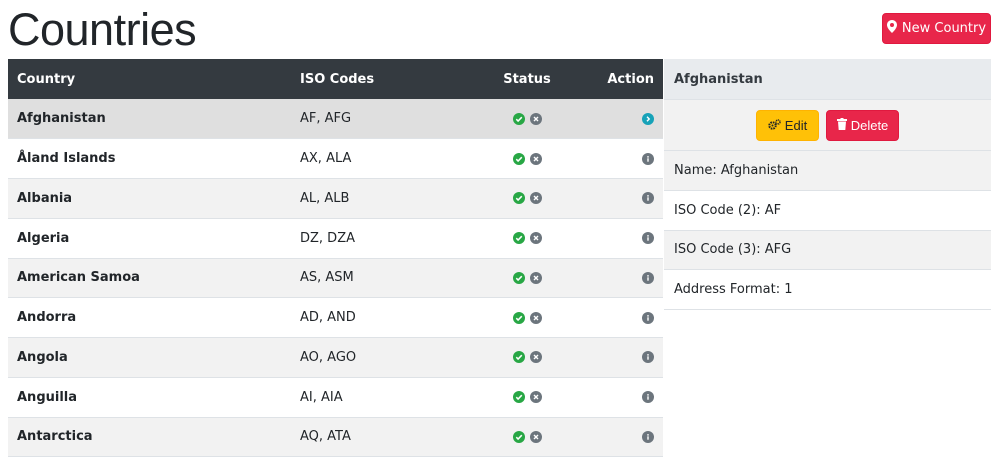 The height and width of the screenshot is (460, 1000). I want to click on table-header-row: Country ISO Codes Status Action, so click(335, 79).